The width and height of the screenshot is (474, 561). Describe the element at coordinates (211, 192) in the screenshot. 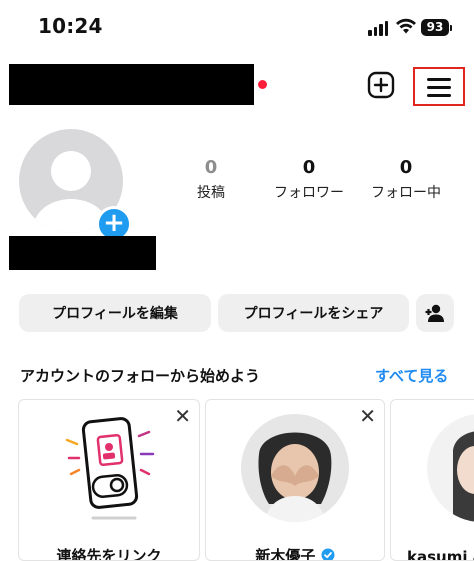

I see `posts-label: 投稿` at that location.